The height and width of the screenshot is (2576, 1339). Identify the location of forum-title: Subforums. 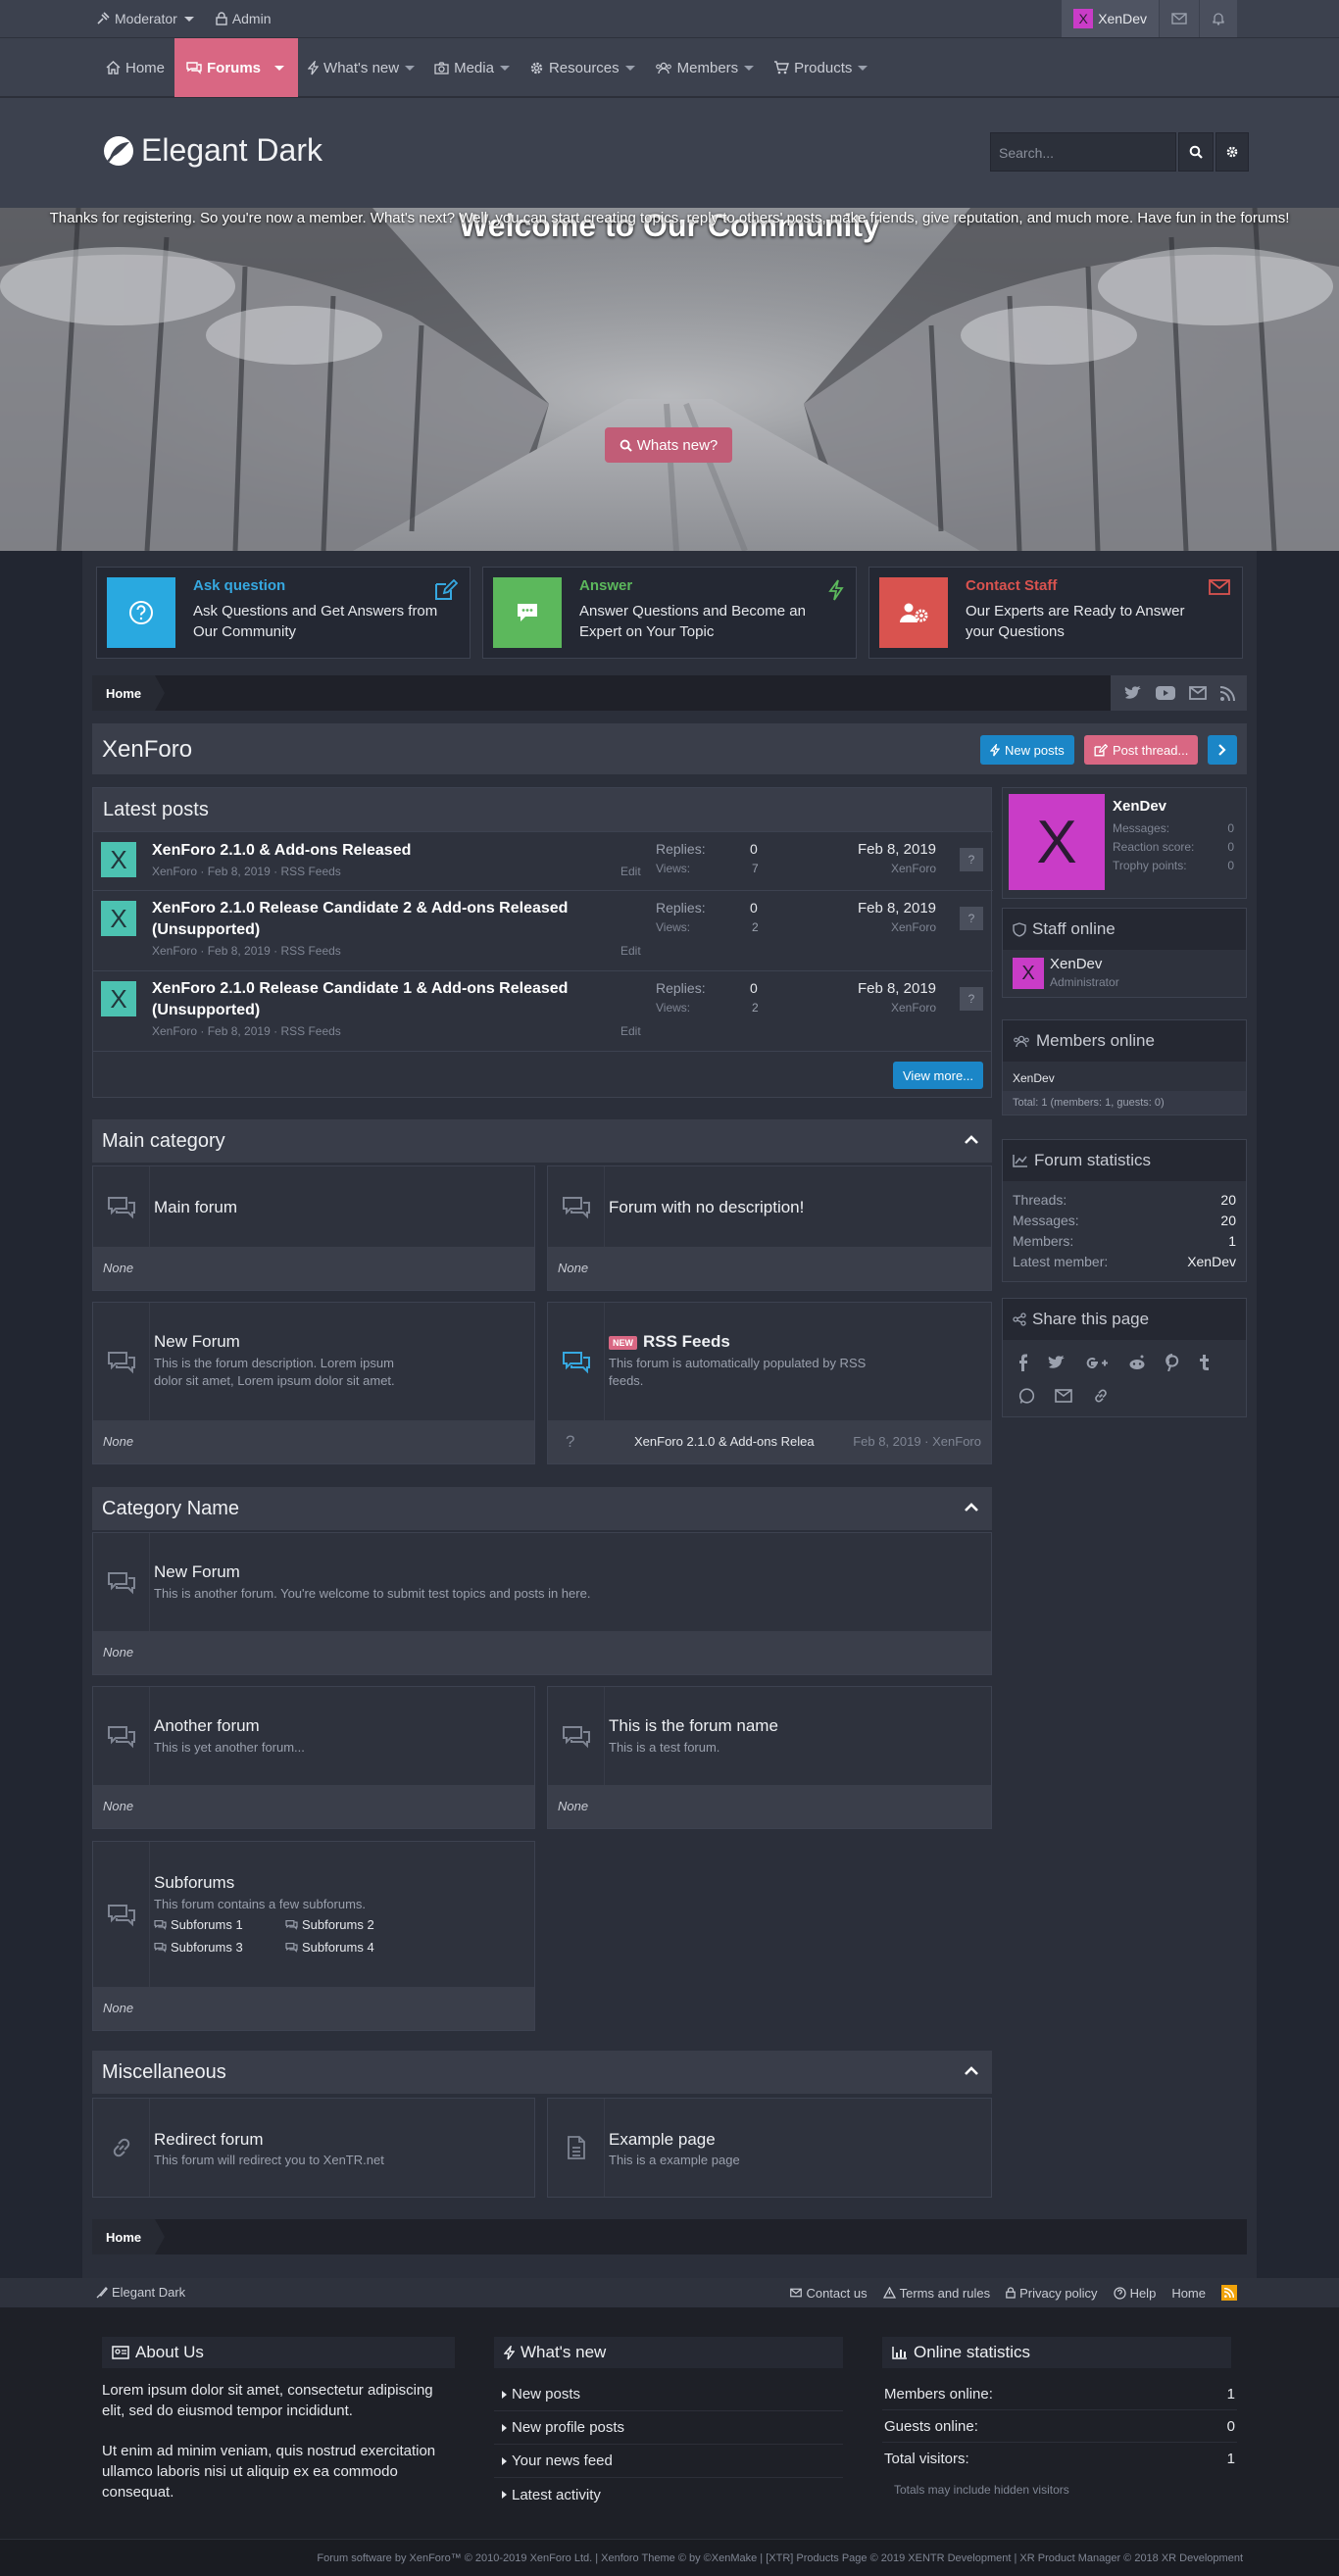
(194, 1883).